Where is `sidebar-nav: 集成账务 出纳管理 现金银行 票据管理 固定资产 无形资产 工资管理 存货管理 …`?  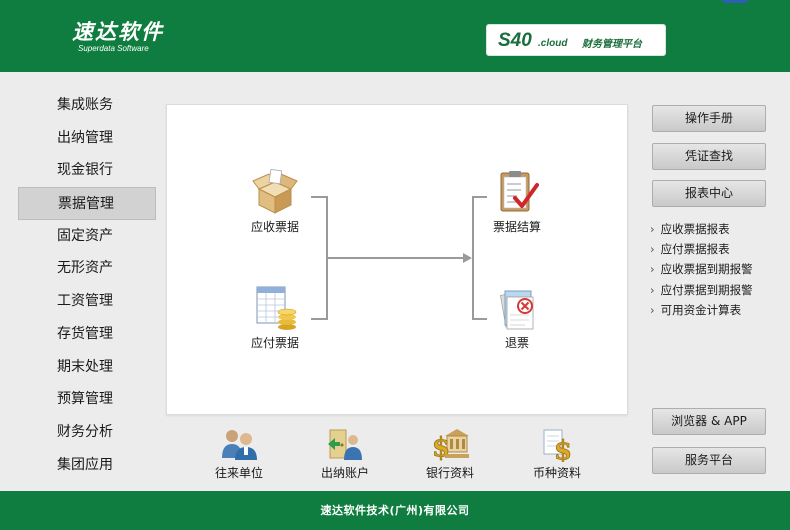
sidebar-nav: 集成账务 出纳管理 现金银行 票据管理 固定资产 无形资产 工资管理 存货管理 … is located at coordinates (87, 285).